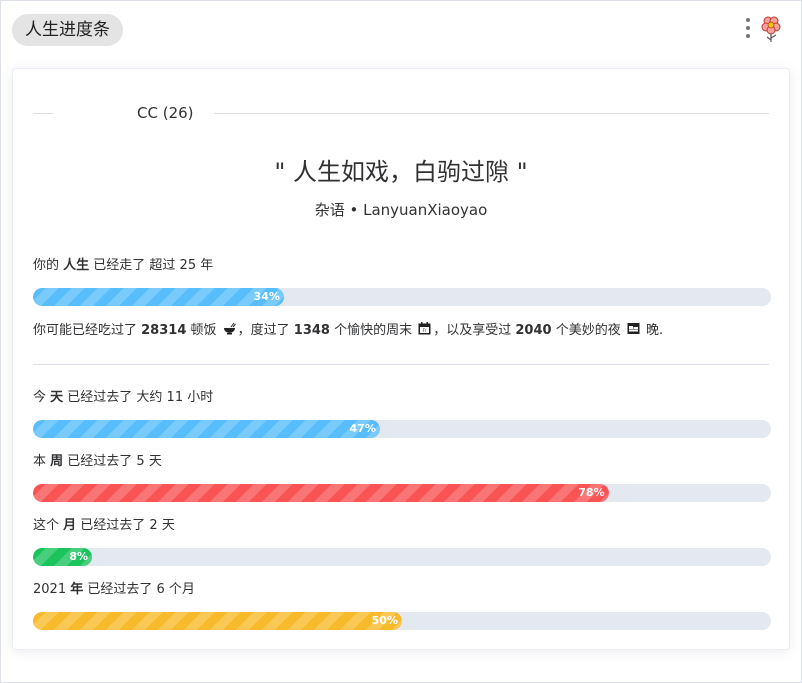 The image size is (802, 683). What do you see at coordinates (362, 428) in the screenshot?
I see `day-progress-percent: 47%` at bounding box center [362, 428].